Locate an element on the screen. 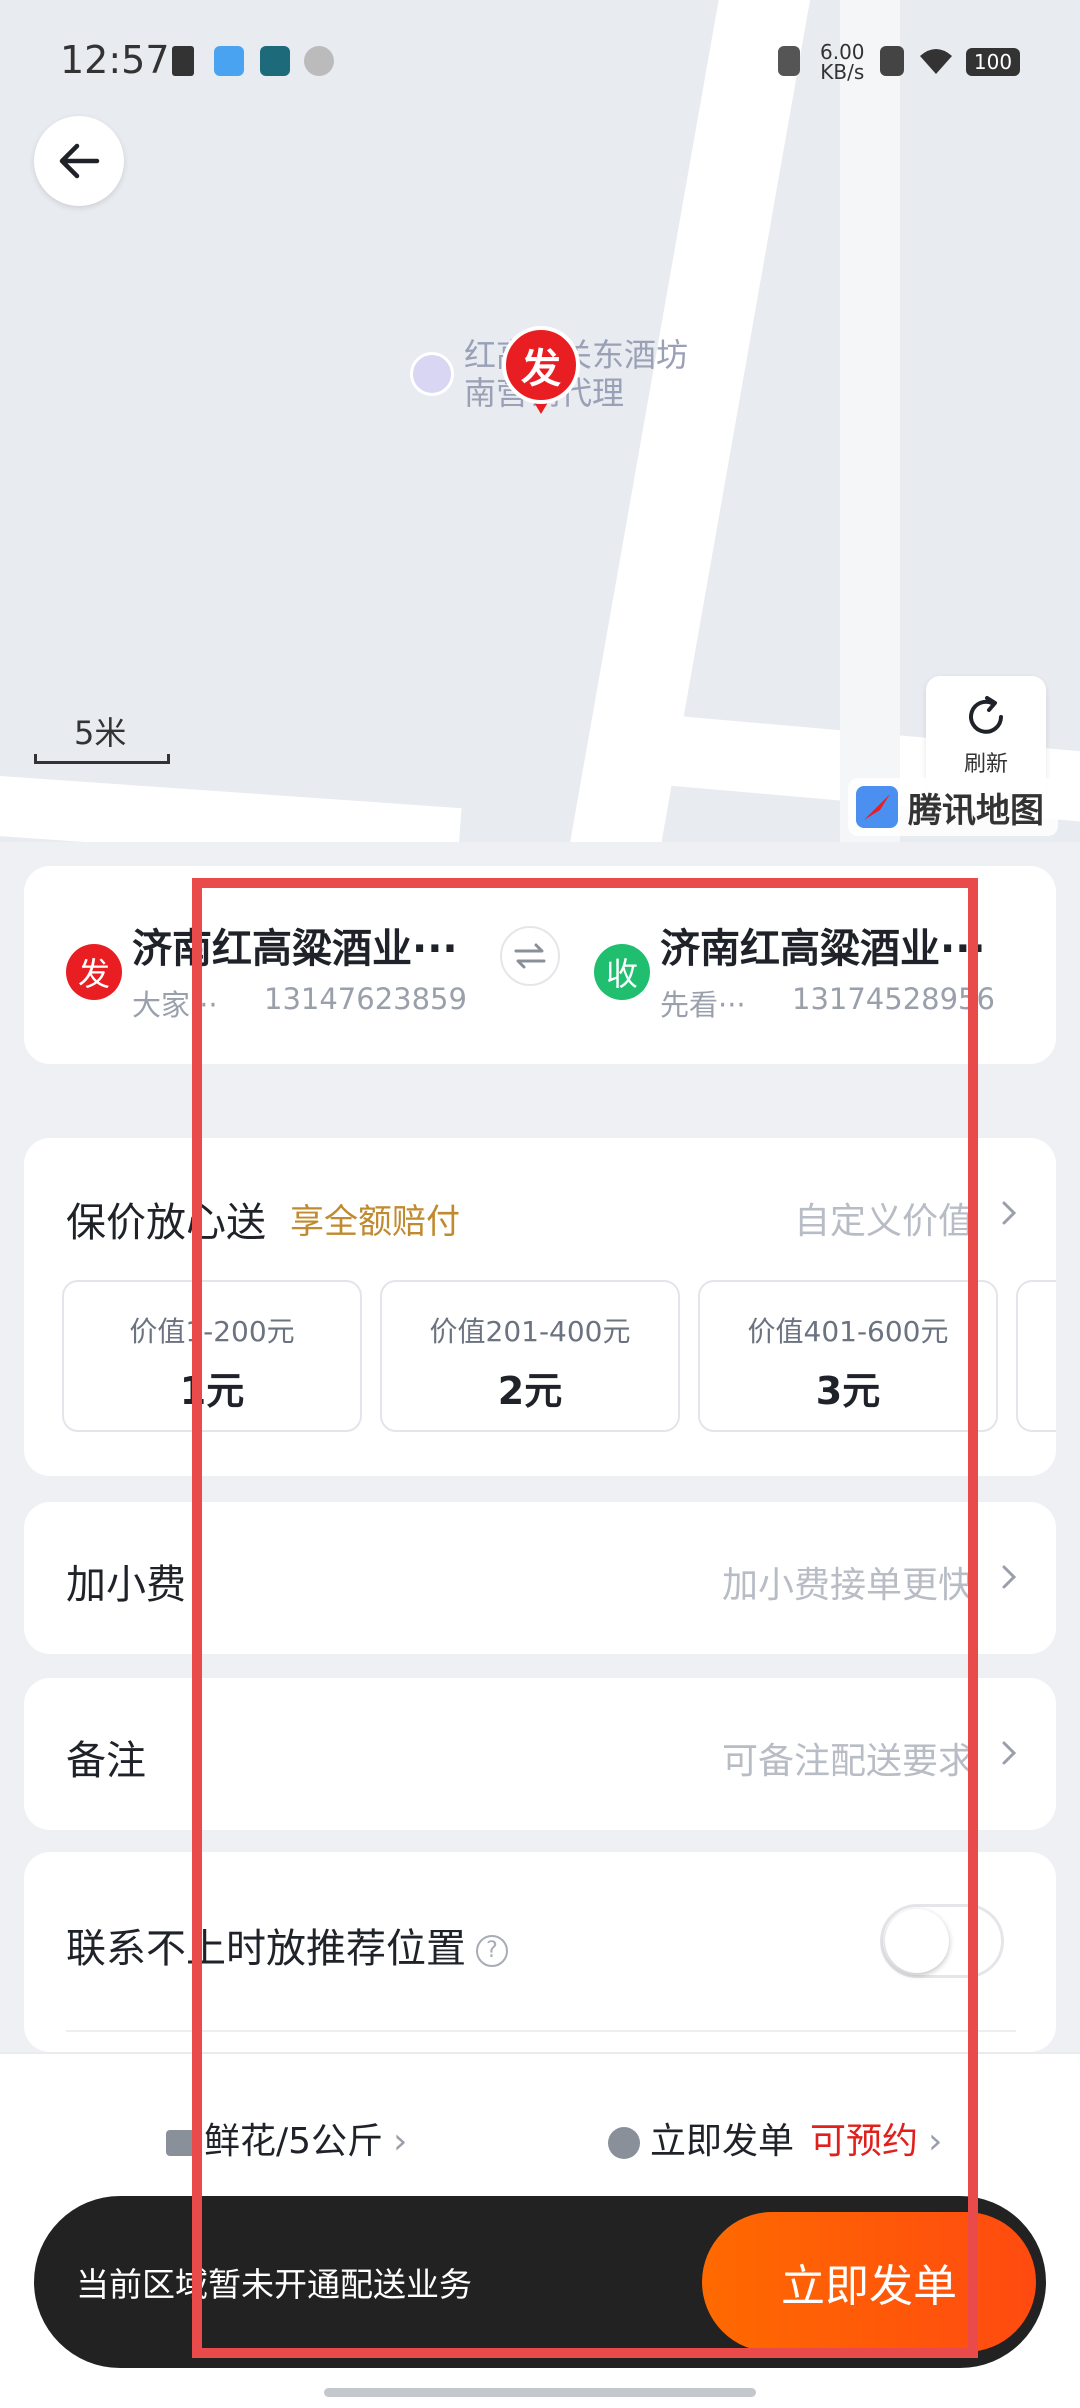  status-time: 12:57 is located at coordinates (115, 60).